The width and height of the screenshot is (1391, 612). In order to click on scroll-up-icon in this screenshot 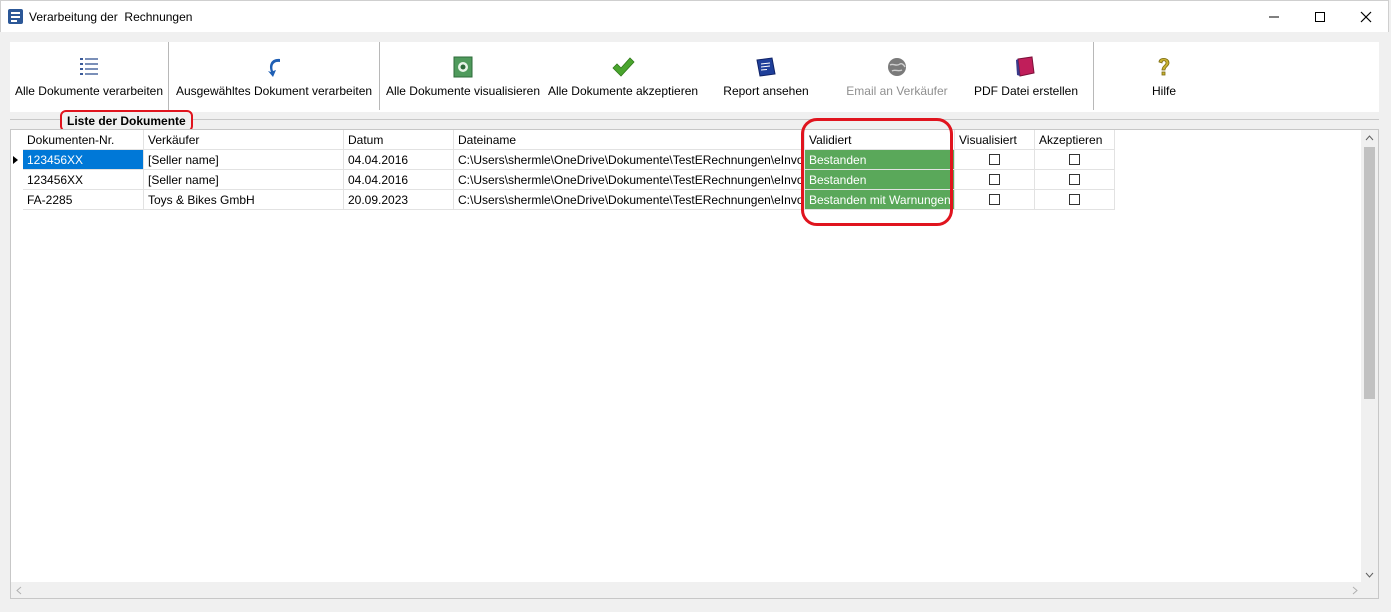, I will do `click(1369, 138)`.